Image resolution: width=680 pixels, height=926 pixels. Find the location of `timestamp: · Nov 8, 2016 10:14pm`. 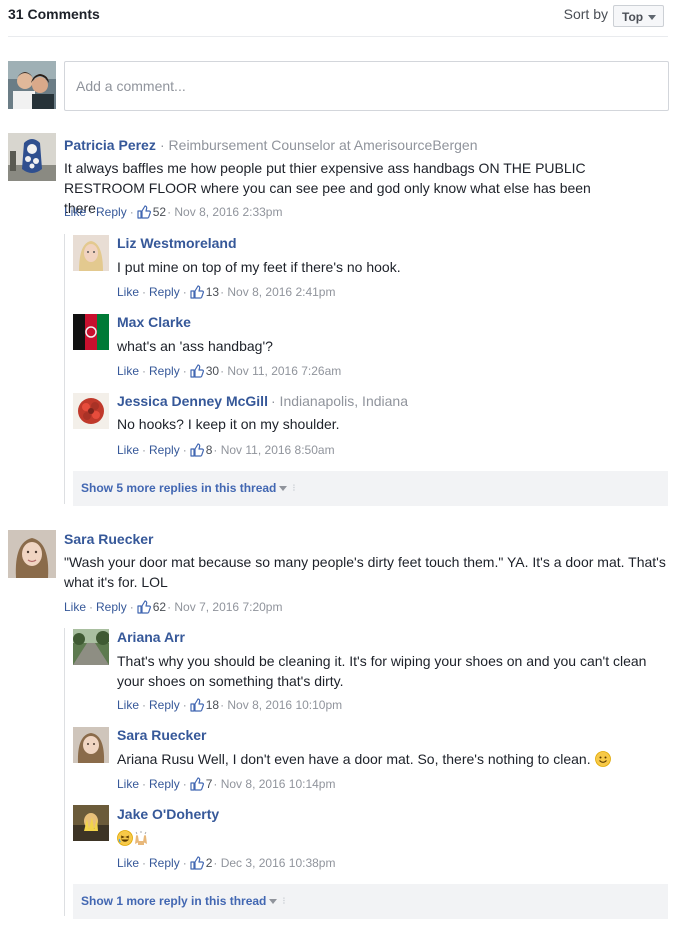

timestamp: · Nov 8, 2016 10:14pm is located at coordinates (274, 784).